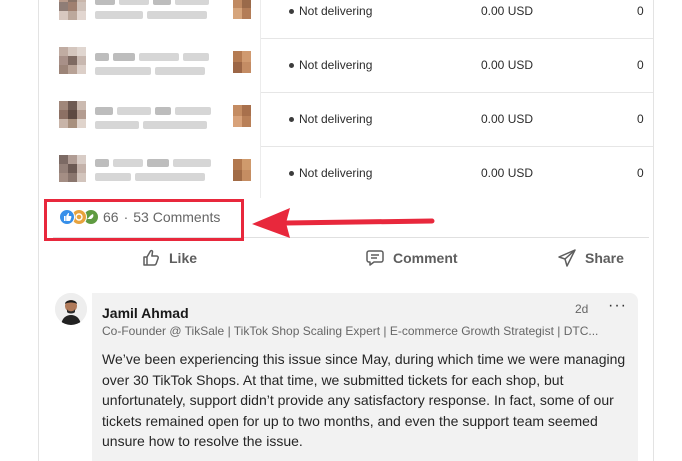  What do you see at coordinates (582, 309) in the screenshot?
I see `comment-timestamp: 2d` at bounding box center [582, 309].